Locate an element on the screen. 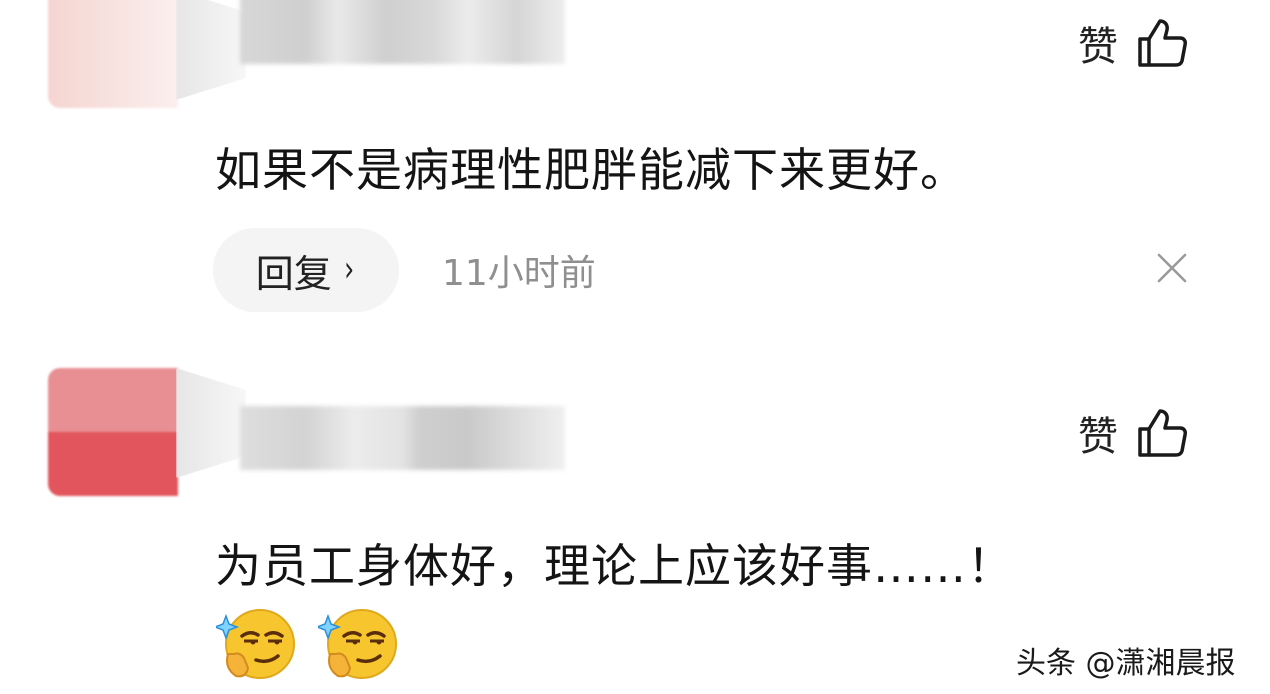  reply-label: 回复 is located at coordinates (293, 273).